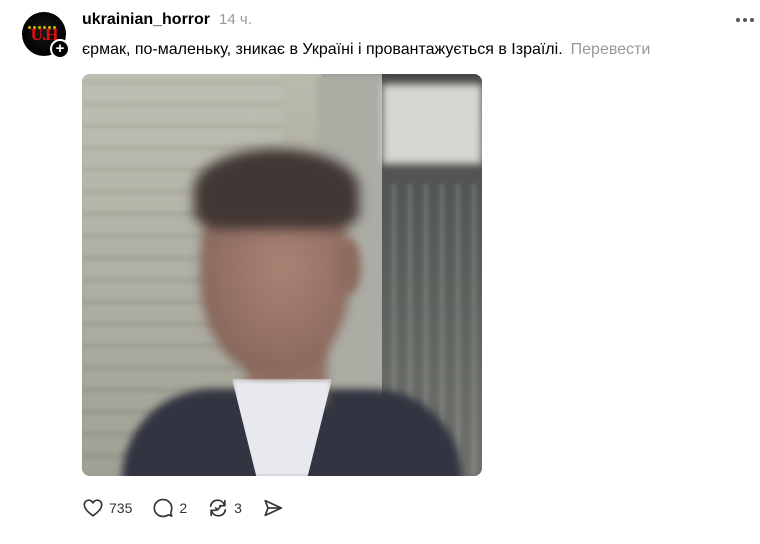  I want to click on repost-count: 3, so click(238, 508).